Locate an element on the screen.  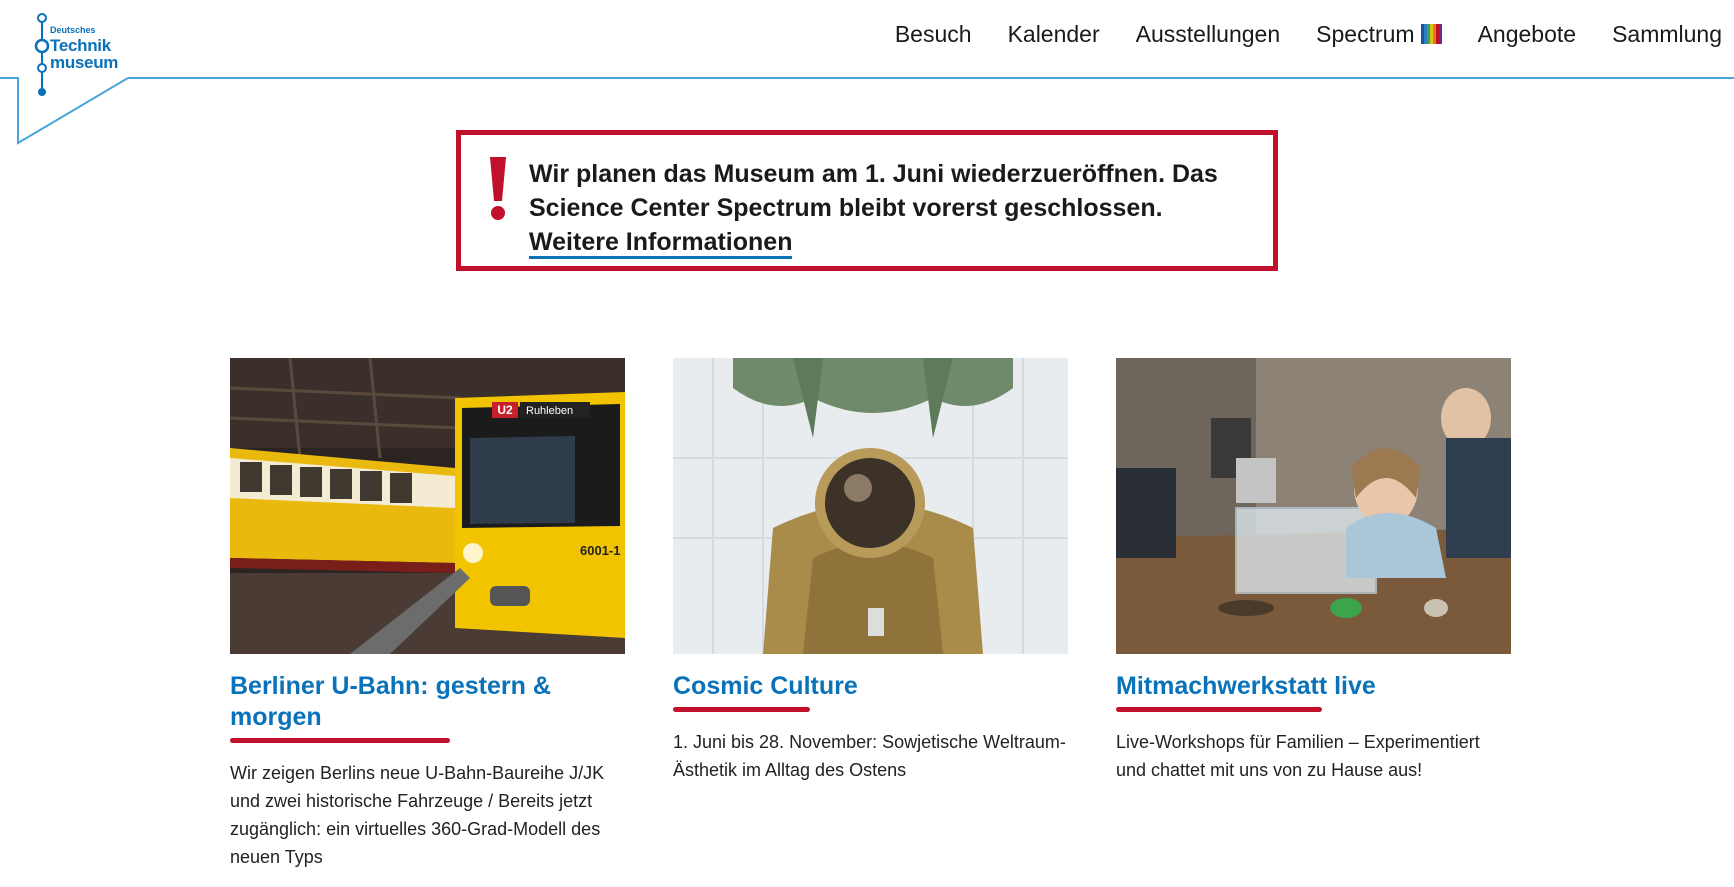
ubahn-image: U2 Ruhleben 6001-1 is located at coordinates (427, 506).